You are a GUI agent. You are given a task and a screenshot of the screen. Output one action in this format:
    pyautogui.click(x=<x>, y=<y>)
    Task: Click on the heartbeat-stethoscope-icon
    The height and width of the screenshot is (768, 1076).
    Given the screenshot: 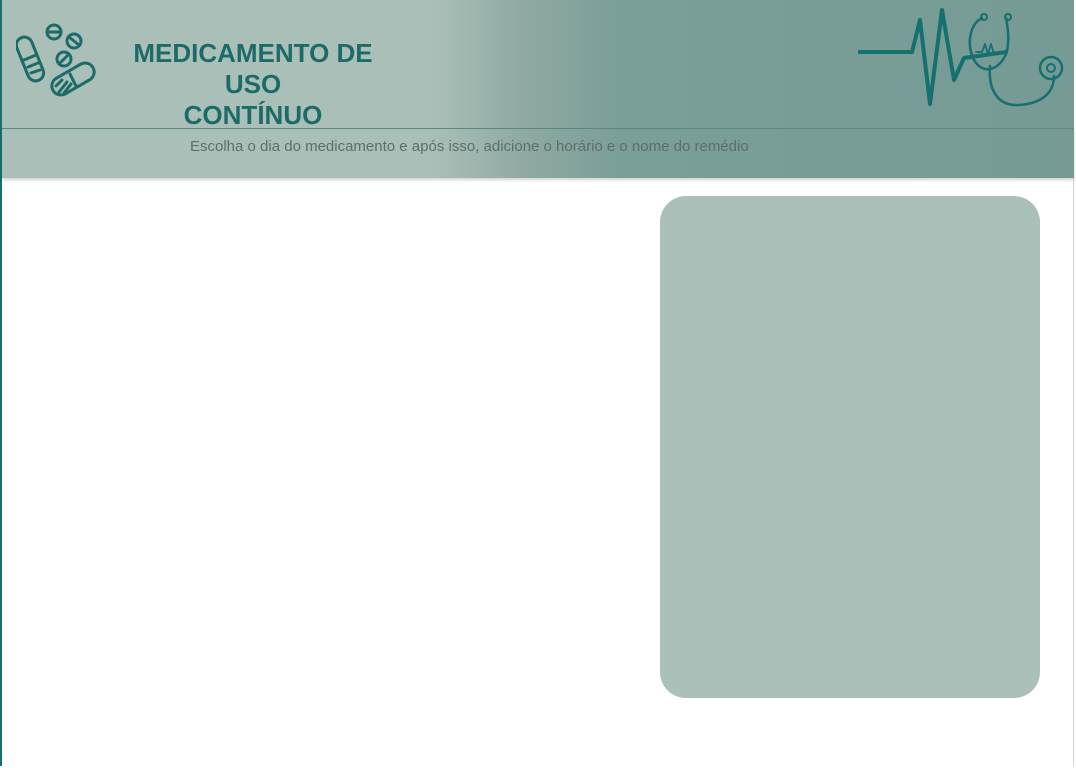 What is the action you would take?
    pyautogui.click(x=961, y=57)
    